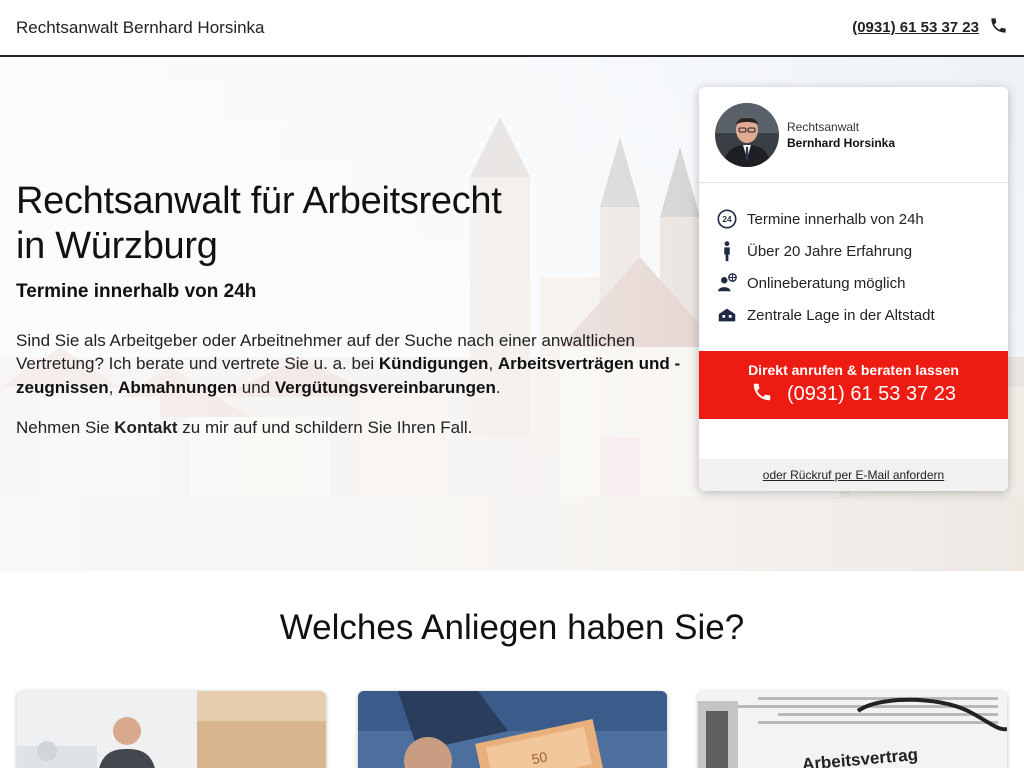 This screenshot has width=1024, height=768. Describe the element at coordinates (823, 126) in the screenshot. I see `lawyer-role: Rechtsanwalt` at that location.